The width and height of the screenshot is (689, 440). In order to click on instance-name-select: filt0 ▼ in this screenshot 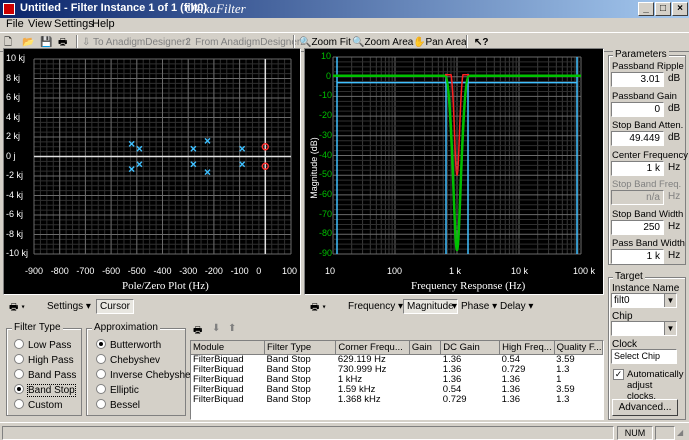, I will do `click(644, 300)`.